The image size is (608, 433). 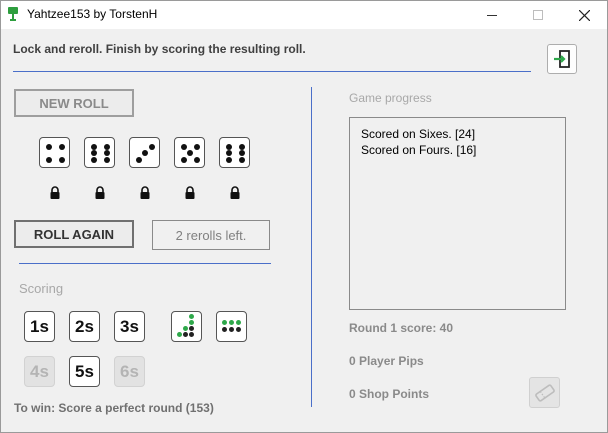 I want to click on rerolls-left-display: 2 rerolls left., so click(x=211, y=235).